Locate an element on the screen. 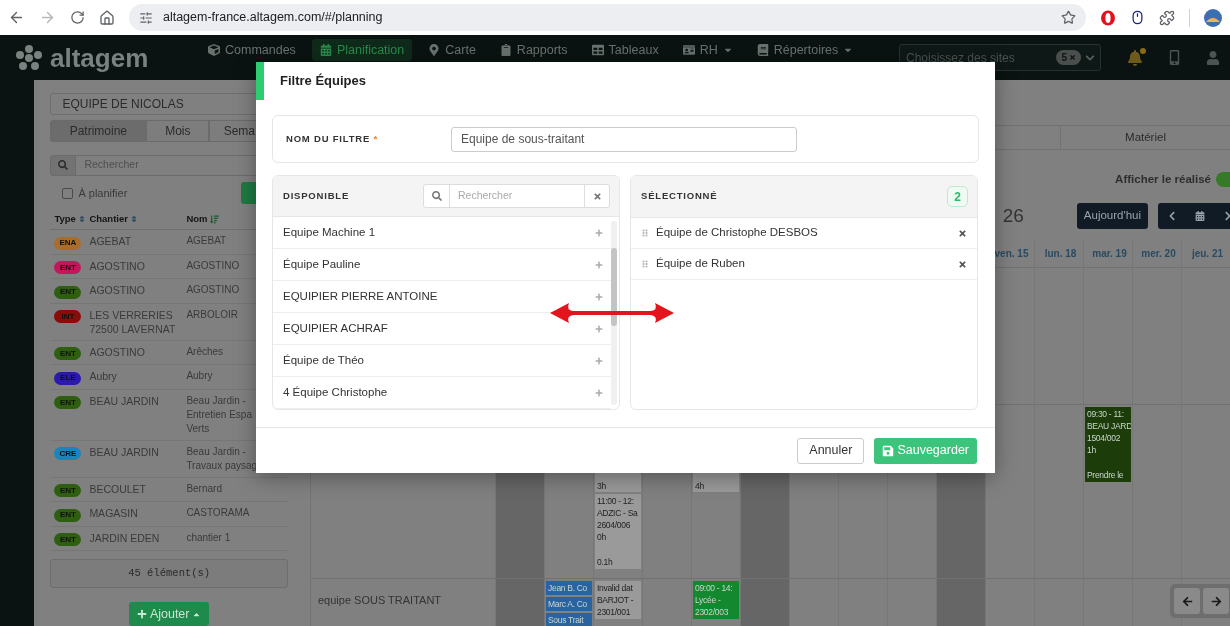 The width and height of the screenshot is (1230, 626). event-card: Invalid dat BARJOT - 2301/001 is located at coordinates (618, 600).